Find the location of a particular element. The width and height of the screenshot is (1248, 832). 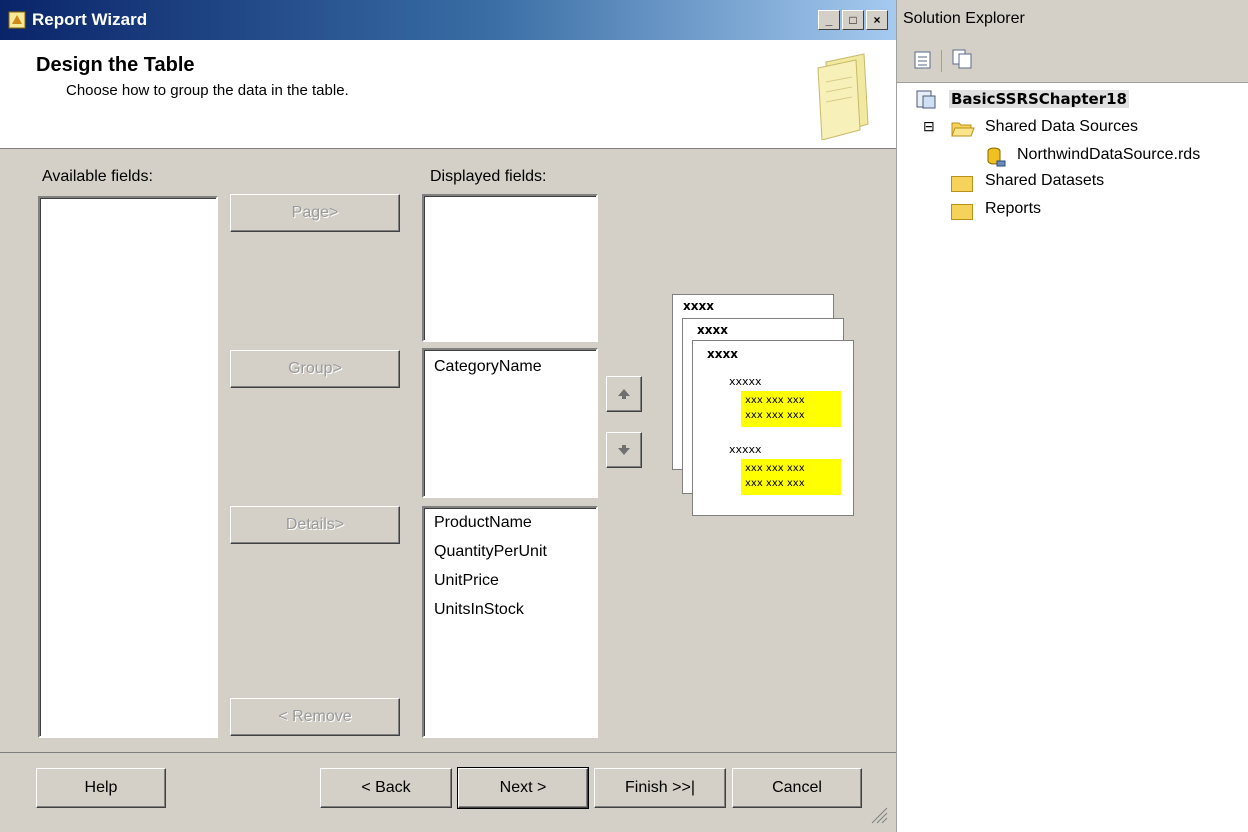

tree-item-shared-datasets: Shared Datasets is located at coordinates (1044, 181).